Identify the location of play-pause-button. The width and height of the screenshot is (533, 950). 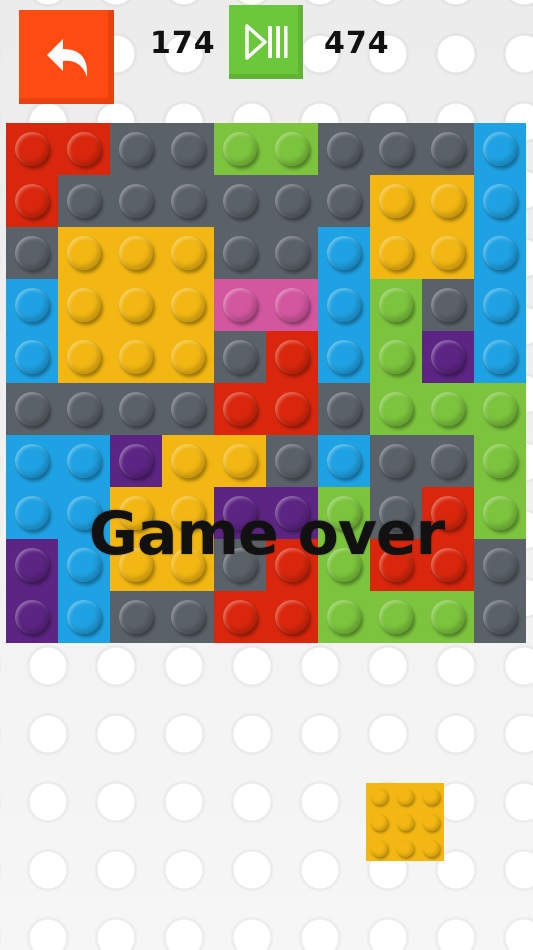
(266, 42).